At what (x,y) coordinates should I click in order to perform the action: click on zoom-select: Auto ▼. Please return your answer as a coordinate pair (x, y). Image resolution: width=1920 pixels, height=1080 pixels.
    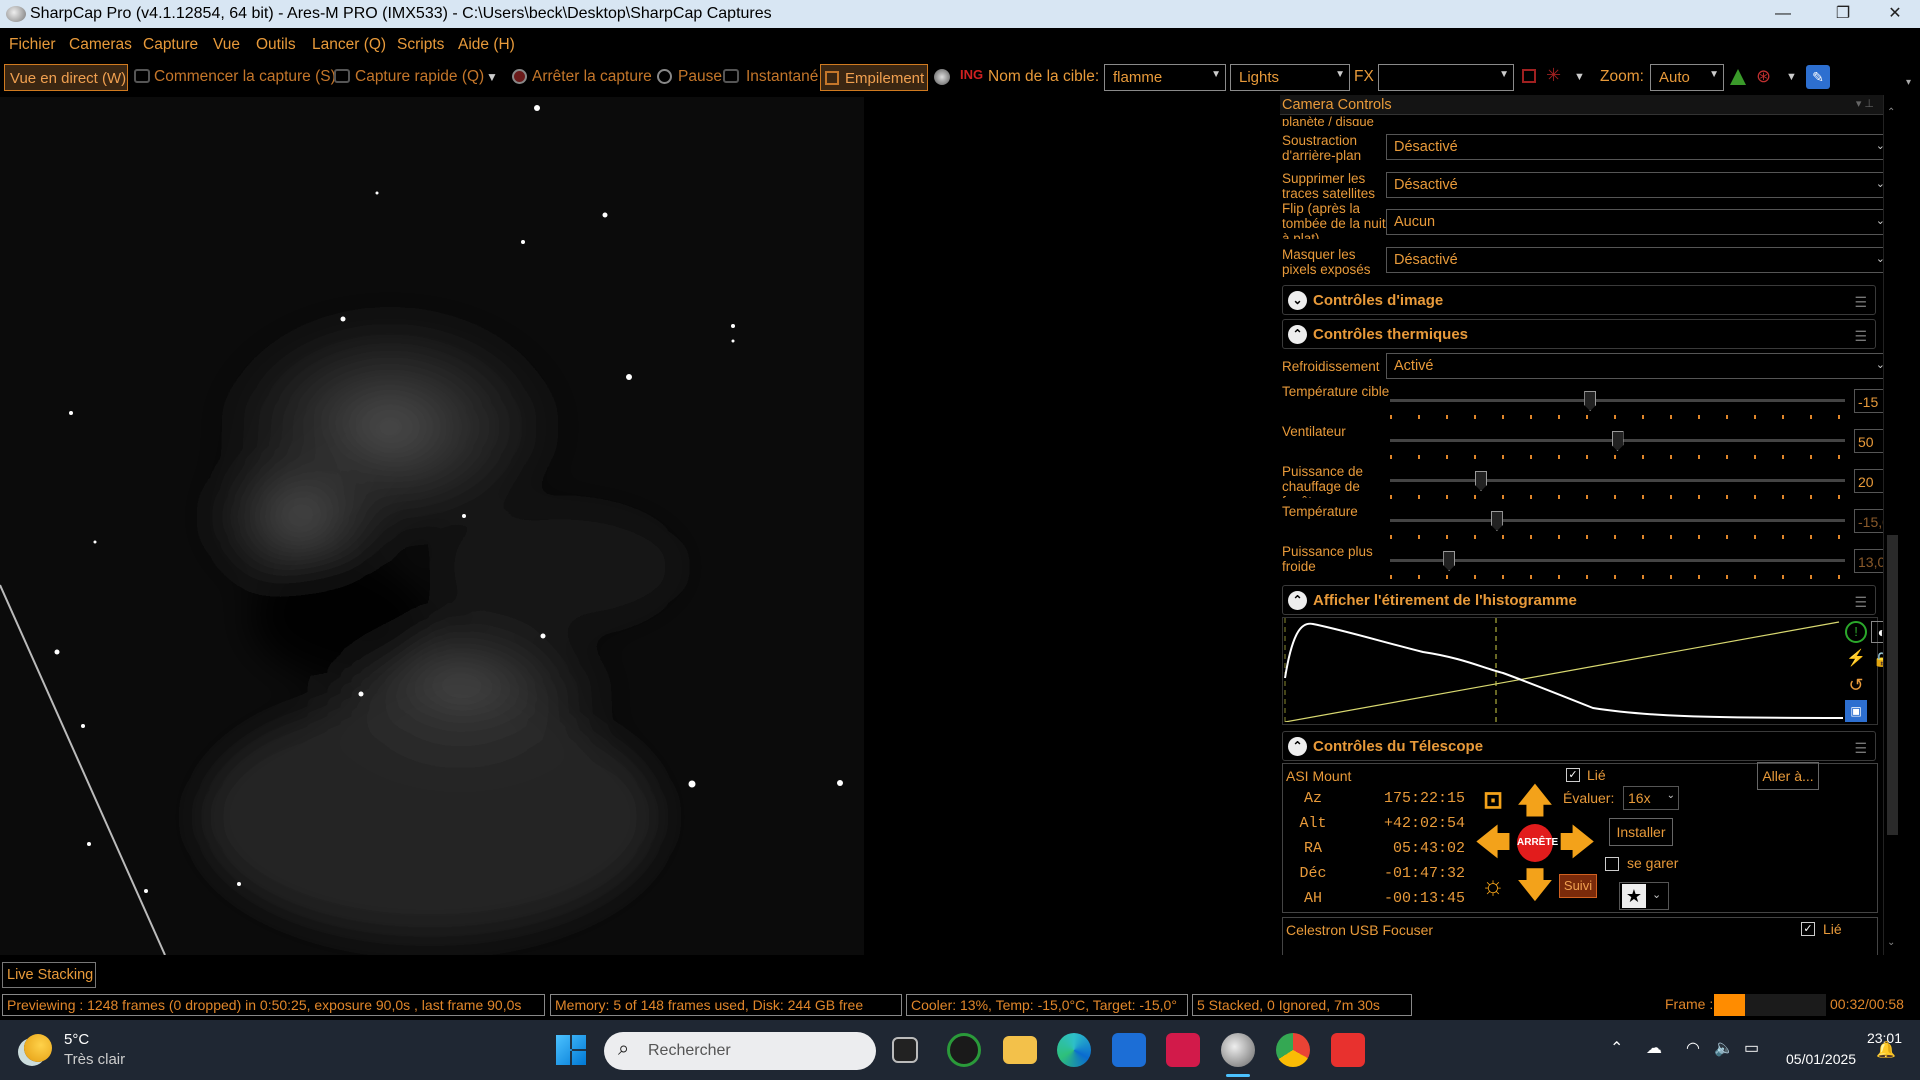
    Looking at the image, I should click on (1687, 77).